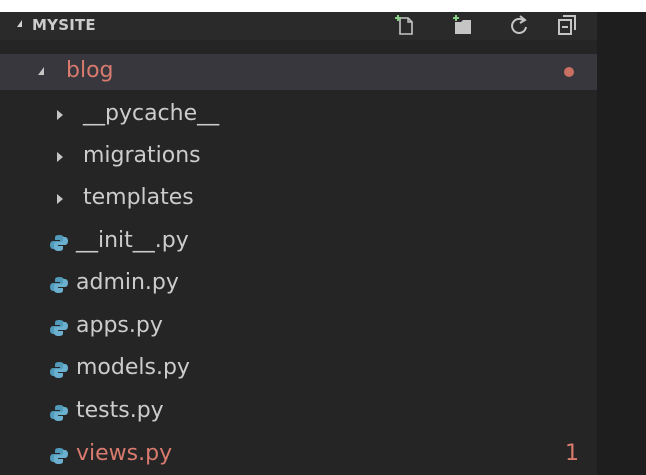 The image size is (646, 475). What do you see at coordinates (298, 199) in the screenshot?
I see `tree-folder-templates: templates` at bounding box center [298, 199].